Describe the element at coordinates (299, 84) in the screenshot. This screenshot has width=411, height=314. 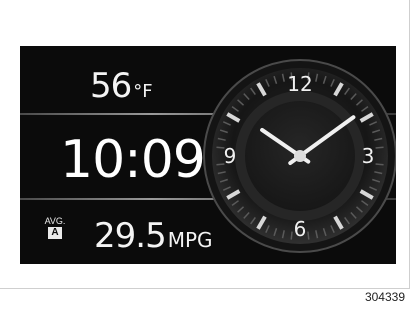
I see `numeral-twelve: 12` at that location.